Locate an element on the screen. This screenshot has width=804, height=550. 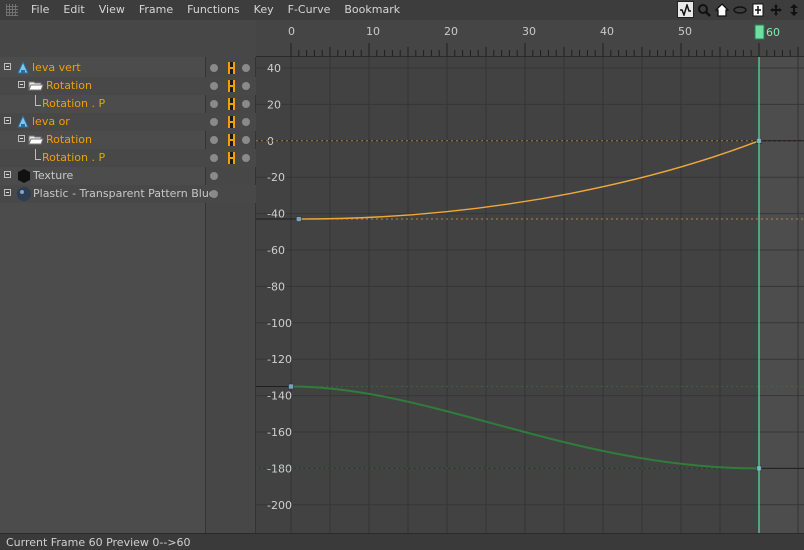
ruler-tick-label: 40 is located at coordinates (607, 31).